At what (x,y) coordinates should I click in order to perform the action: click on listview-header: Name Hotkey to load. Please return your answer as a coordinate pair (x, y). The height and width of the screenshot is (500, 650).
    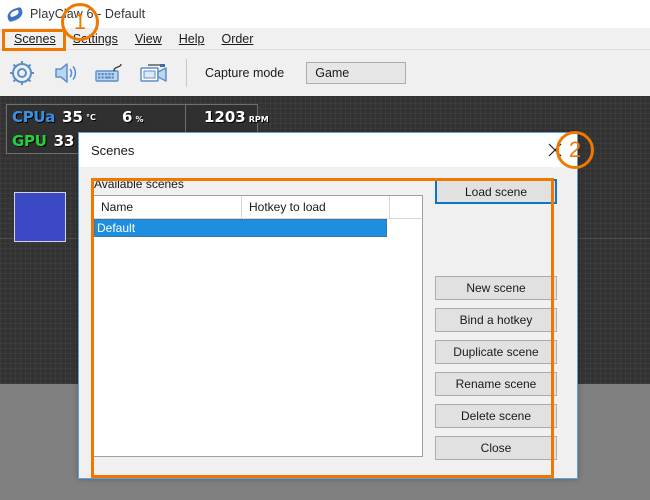
    Looking at the image, I should click on (258, 207).